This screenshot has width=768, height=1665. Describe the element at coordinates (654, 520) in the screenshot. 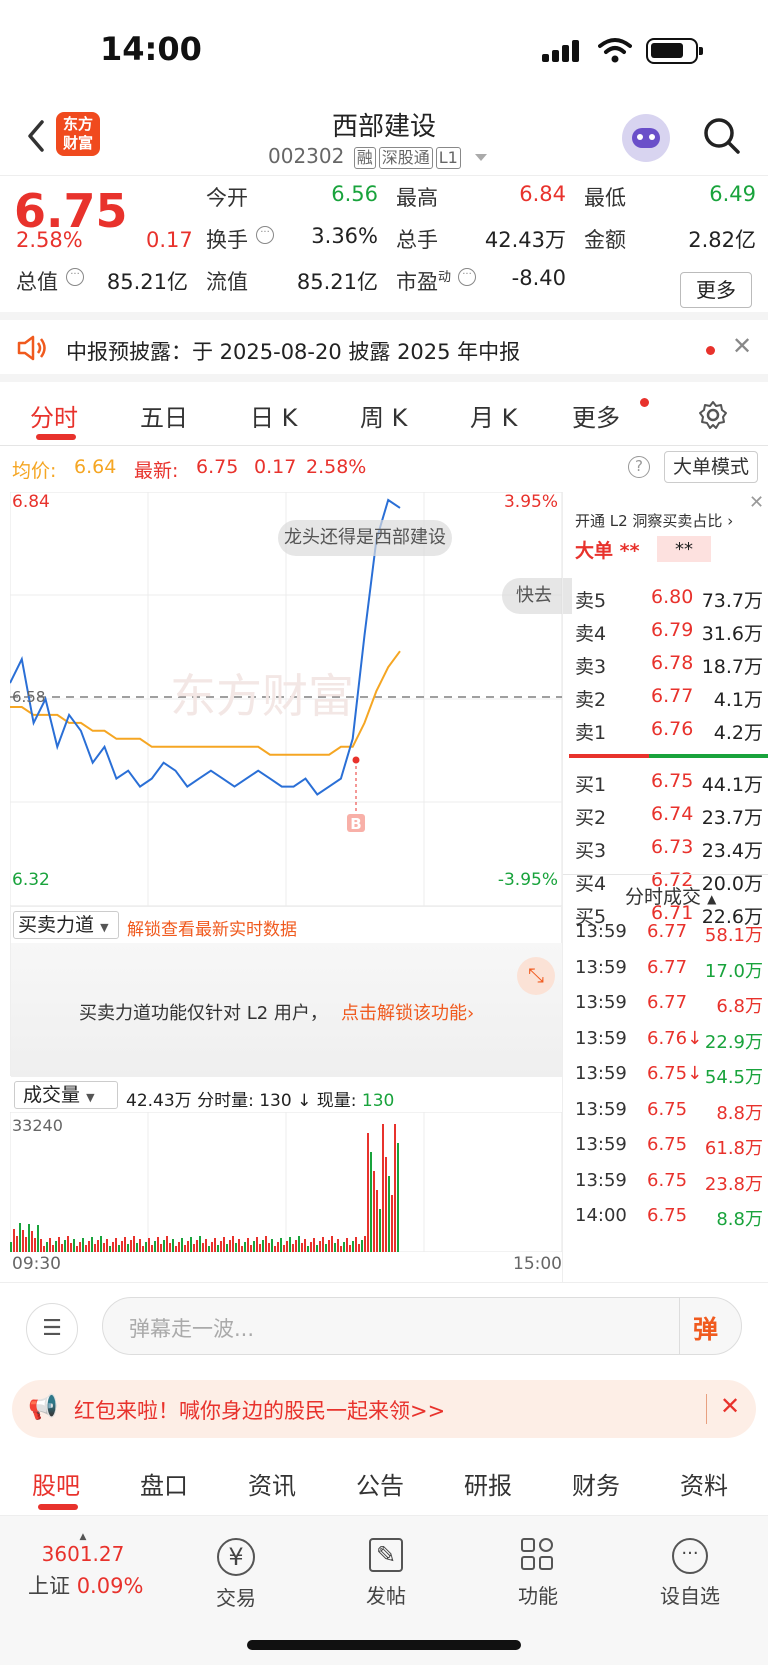

I see `l2-tip: 开通 L2 洞察买卖占比 ›` at that location.